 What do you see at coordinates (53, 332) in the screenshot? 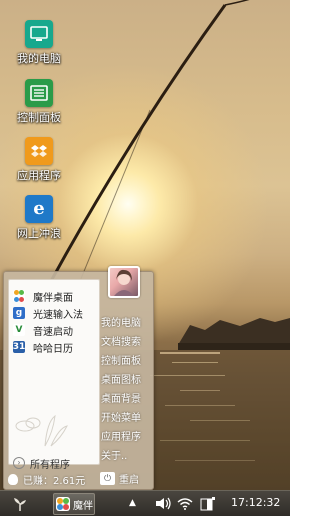
I see `app-label: 音速启动` at bounding box center [53, 332].